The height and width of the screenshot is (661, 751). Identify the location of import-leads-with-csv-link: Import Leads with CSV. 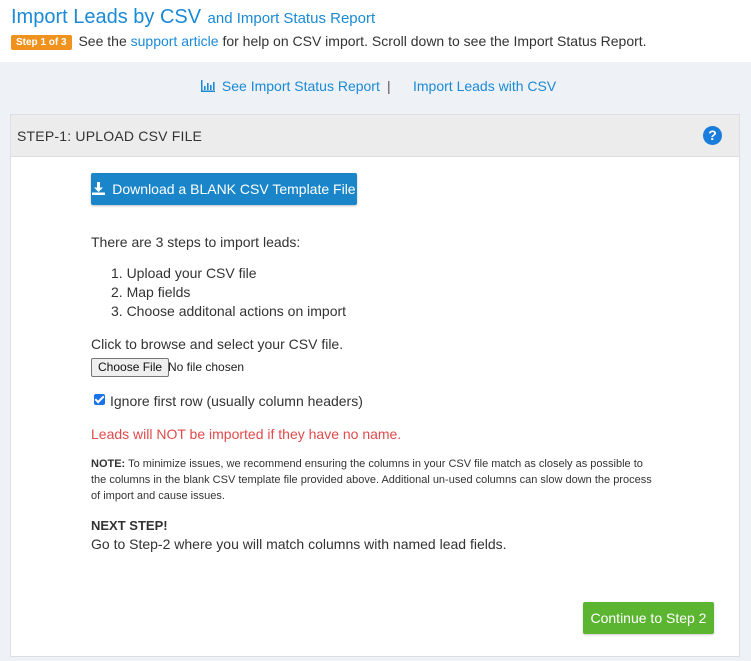
(484, 86).